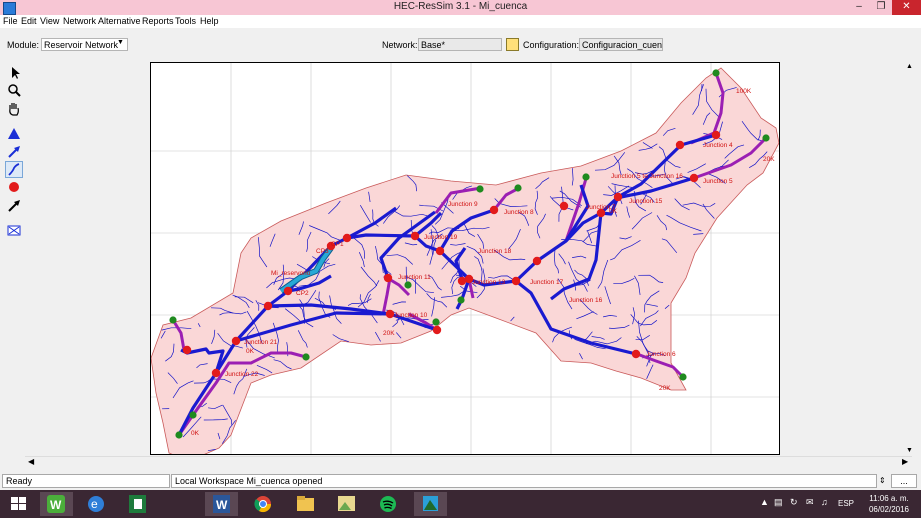 The width and height of the screenshot is (921, 518). What do you see at coordinates (889, 498) in the screenshot?
I see `clock-time: 11:06 a. m.` at bounding box center [889, 498].